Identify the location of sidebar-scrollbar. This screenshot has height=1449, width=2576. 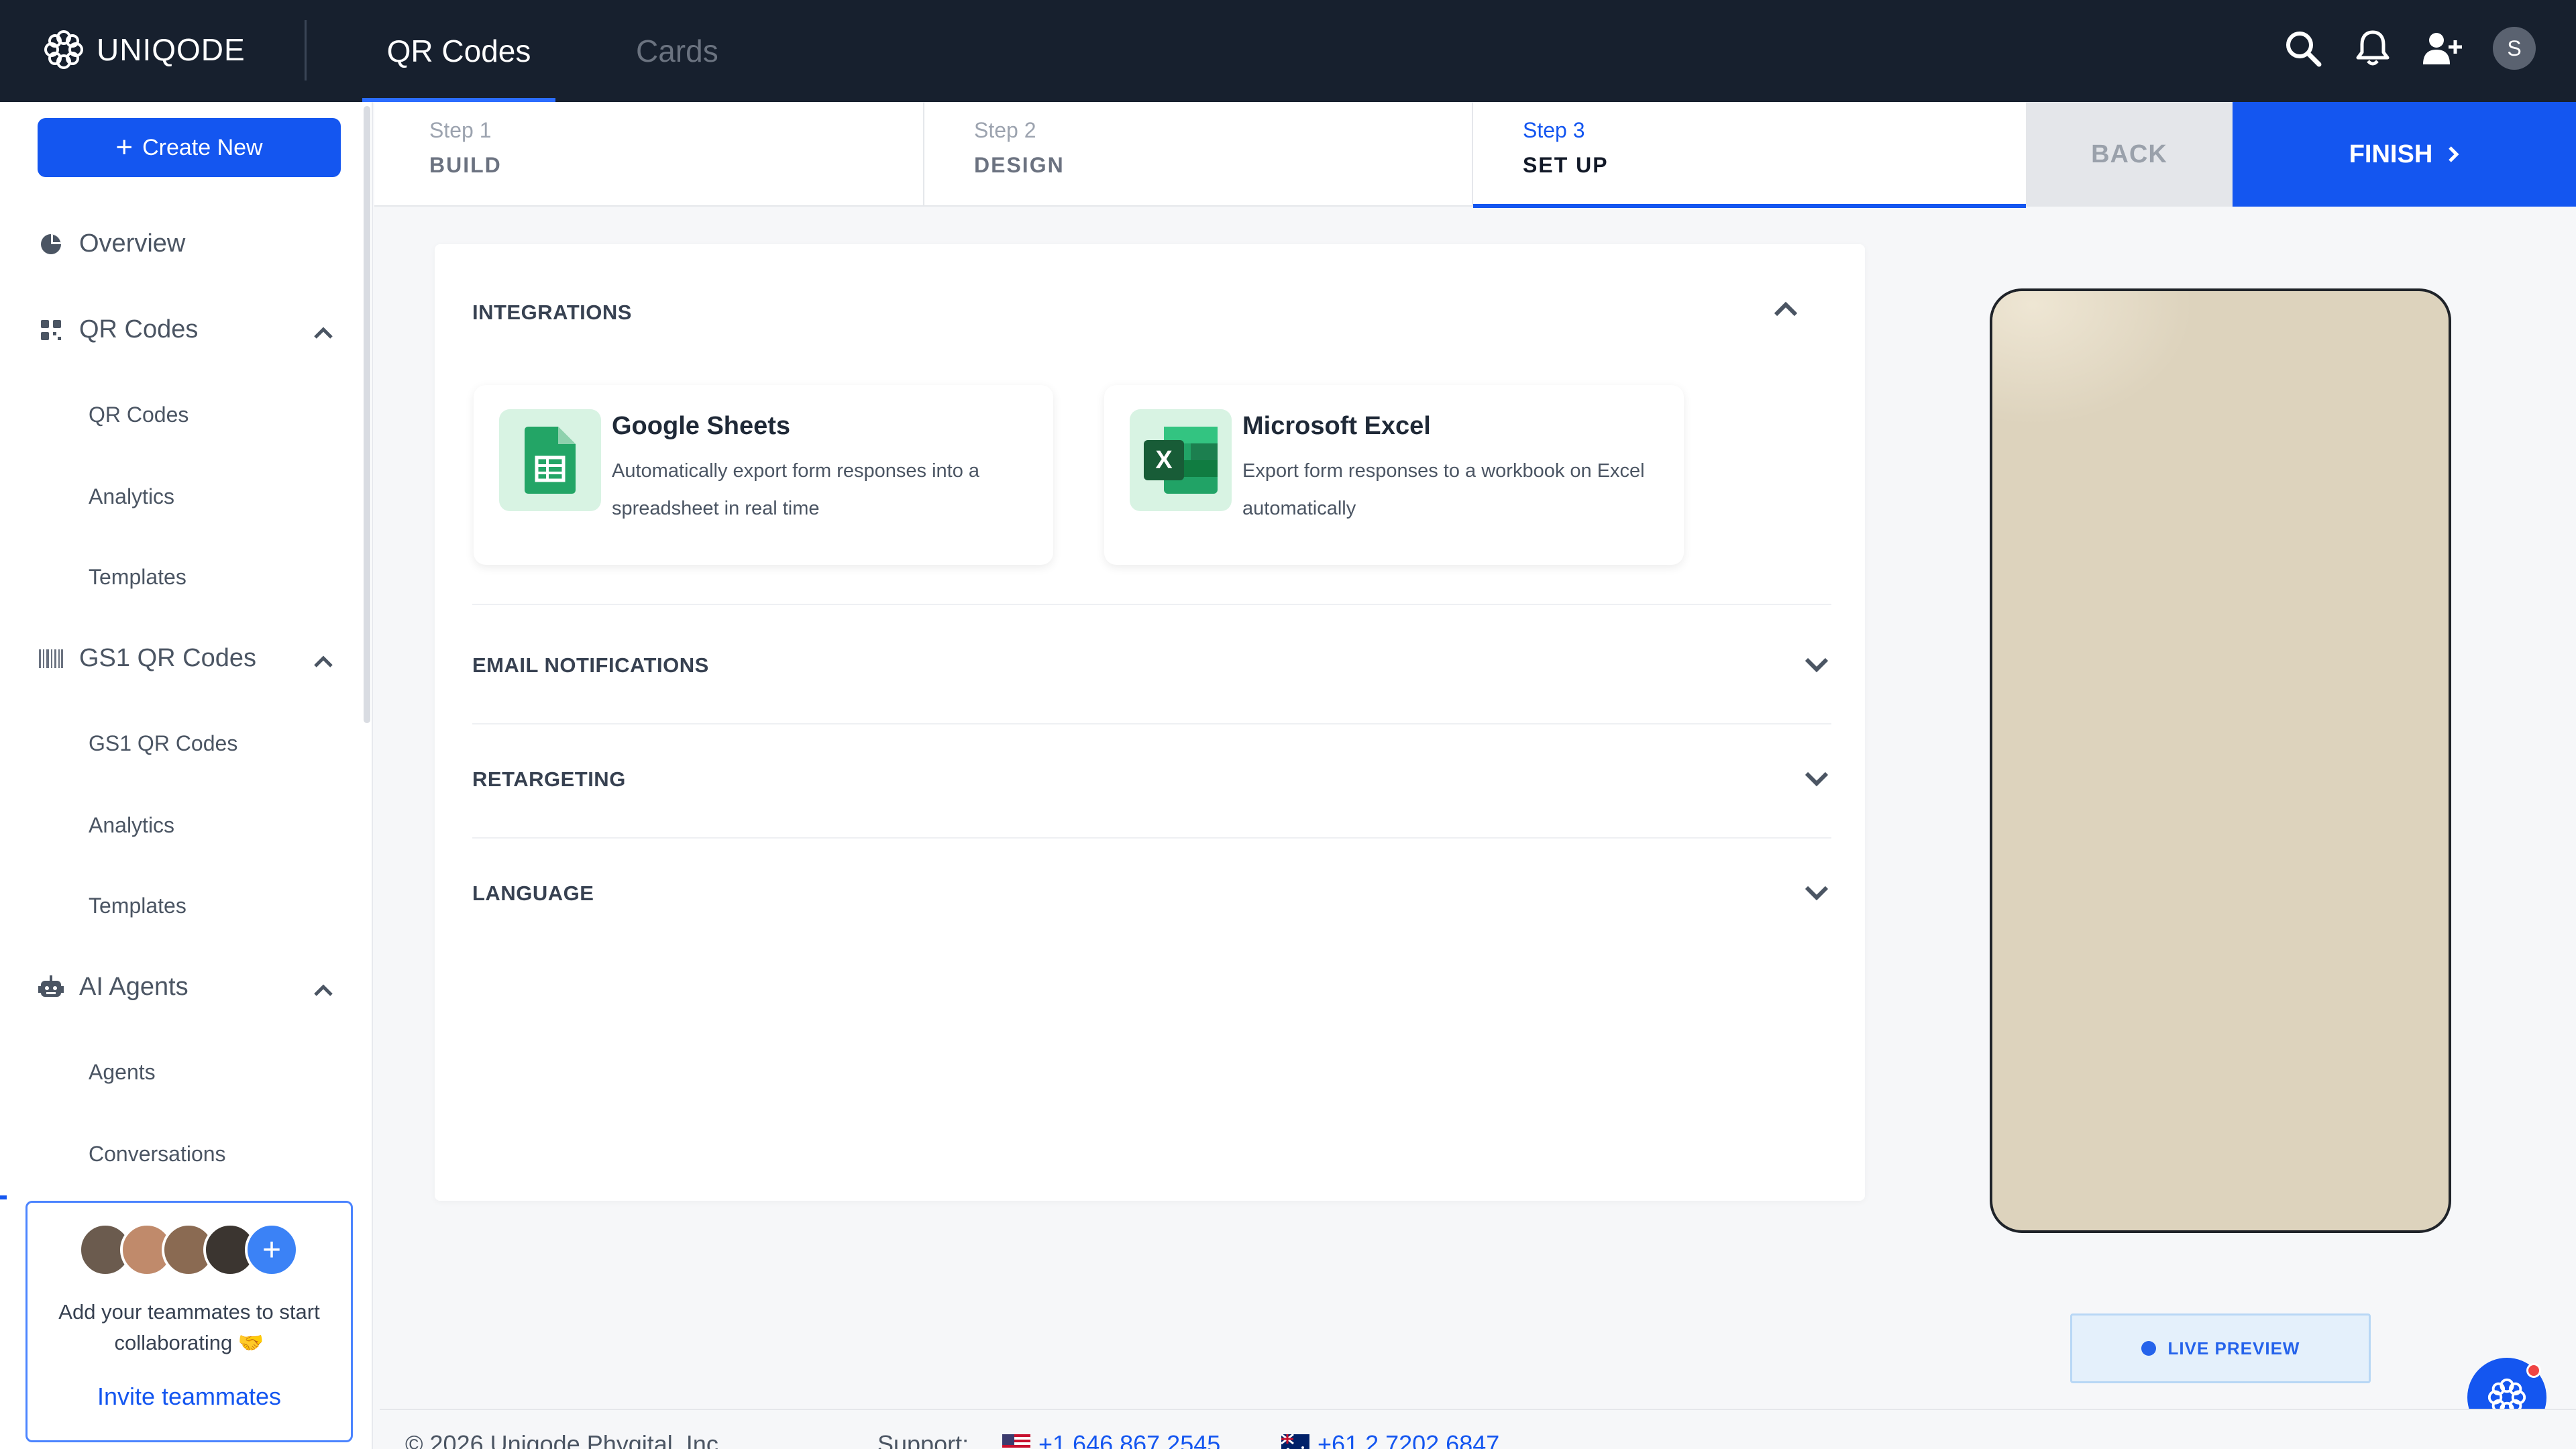
(367, 414).